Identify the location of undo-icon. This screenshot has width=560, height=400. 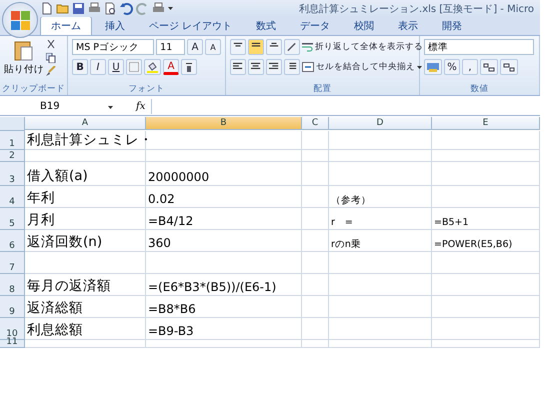
(126, 9).